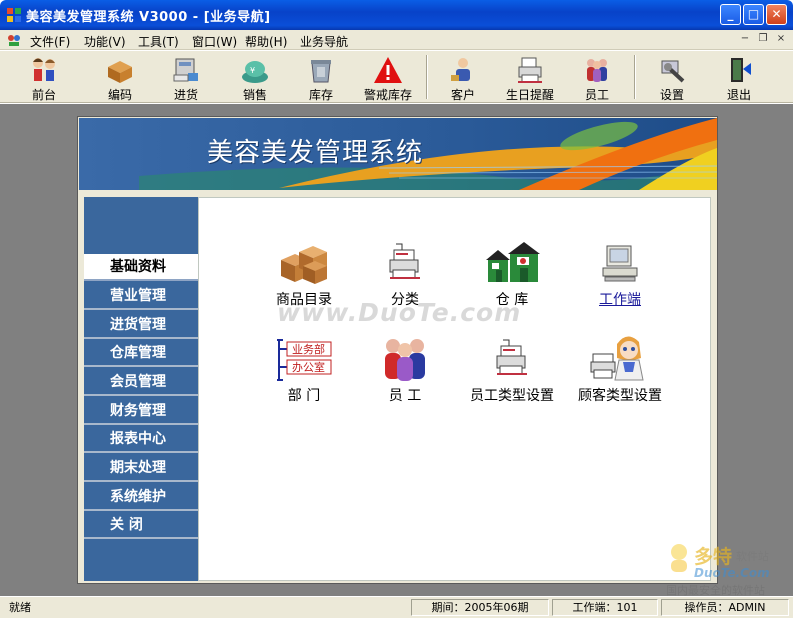 This screenshot has height=618, width=793. Describe the element at coordinates (148, 17) in the screenshot. I see `window-title: 美容美发管理系统 V3000 - [业务导航]` at that location.